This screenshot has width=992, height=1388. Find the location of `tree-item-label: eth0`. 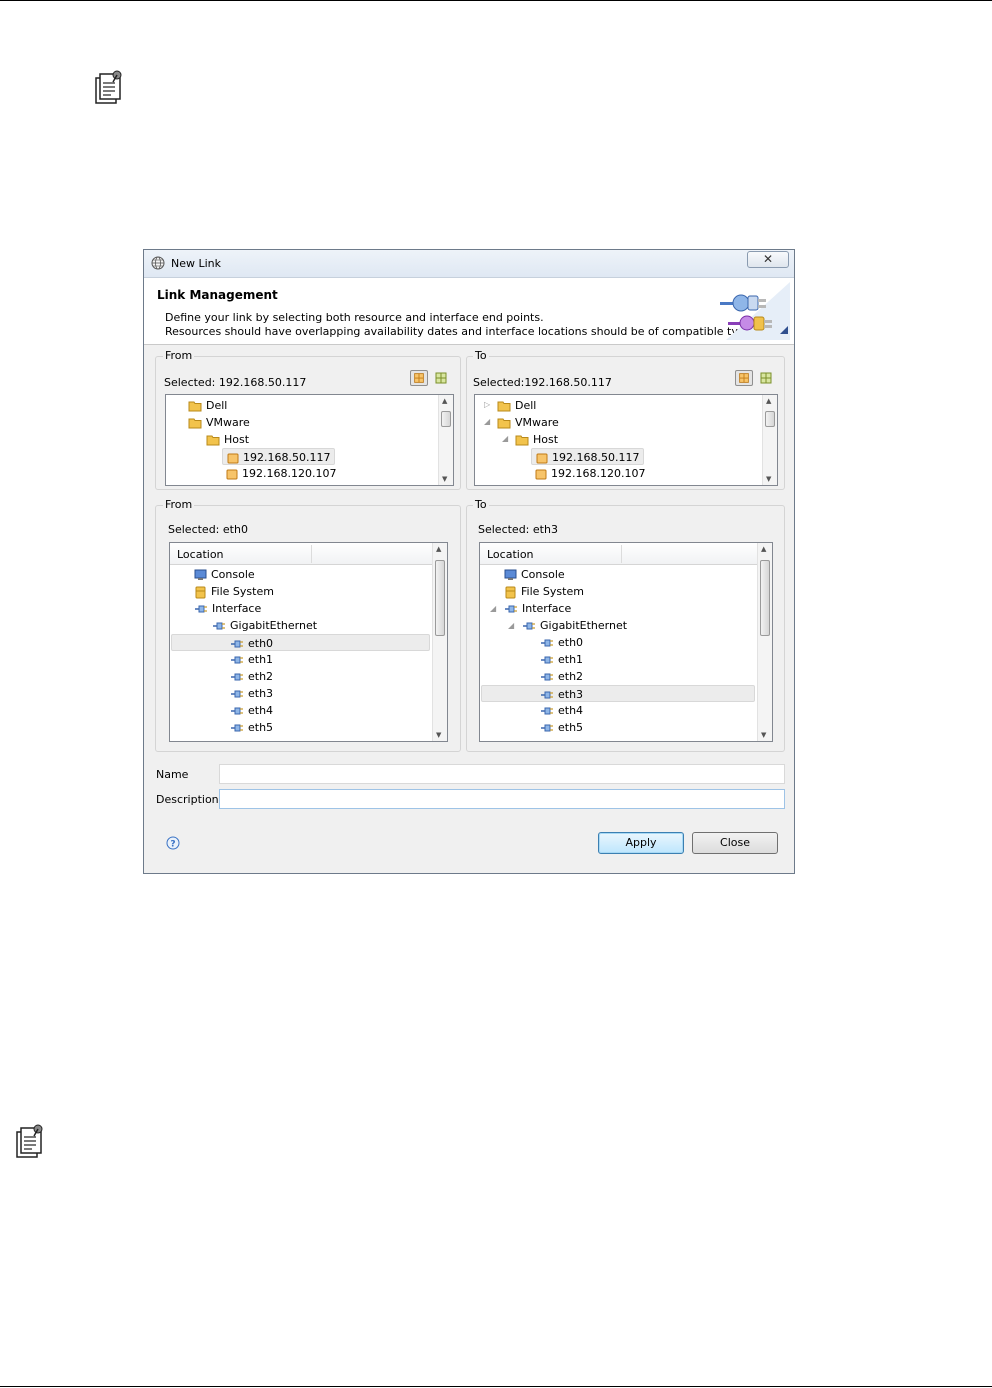

tree-item-label: eth0 is located at coordinates (571, 642).